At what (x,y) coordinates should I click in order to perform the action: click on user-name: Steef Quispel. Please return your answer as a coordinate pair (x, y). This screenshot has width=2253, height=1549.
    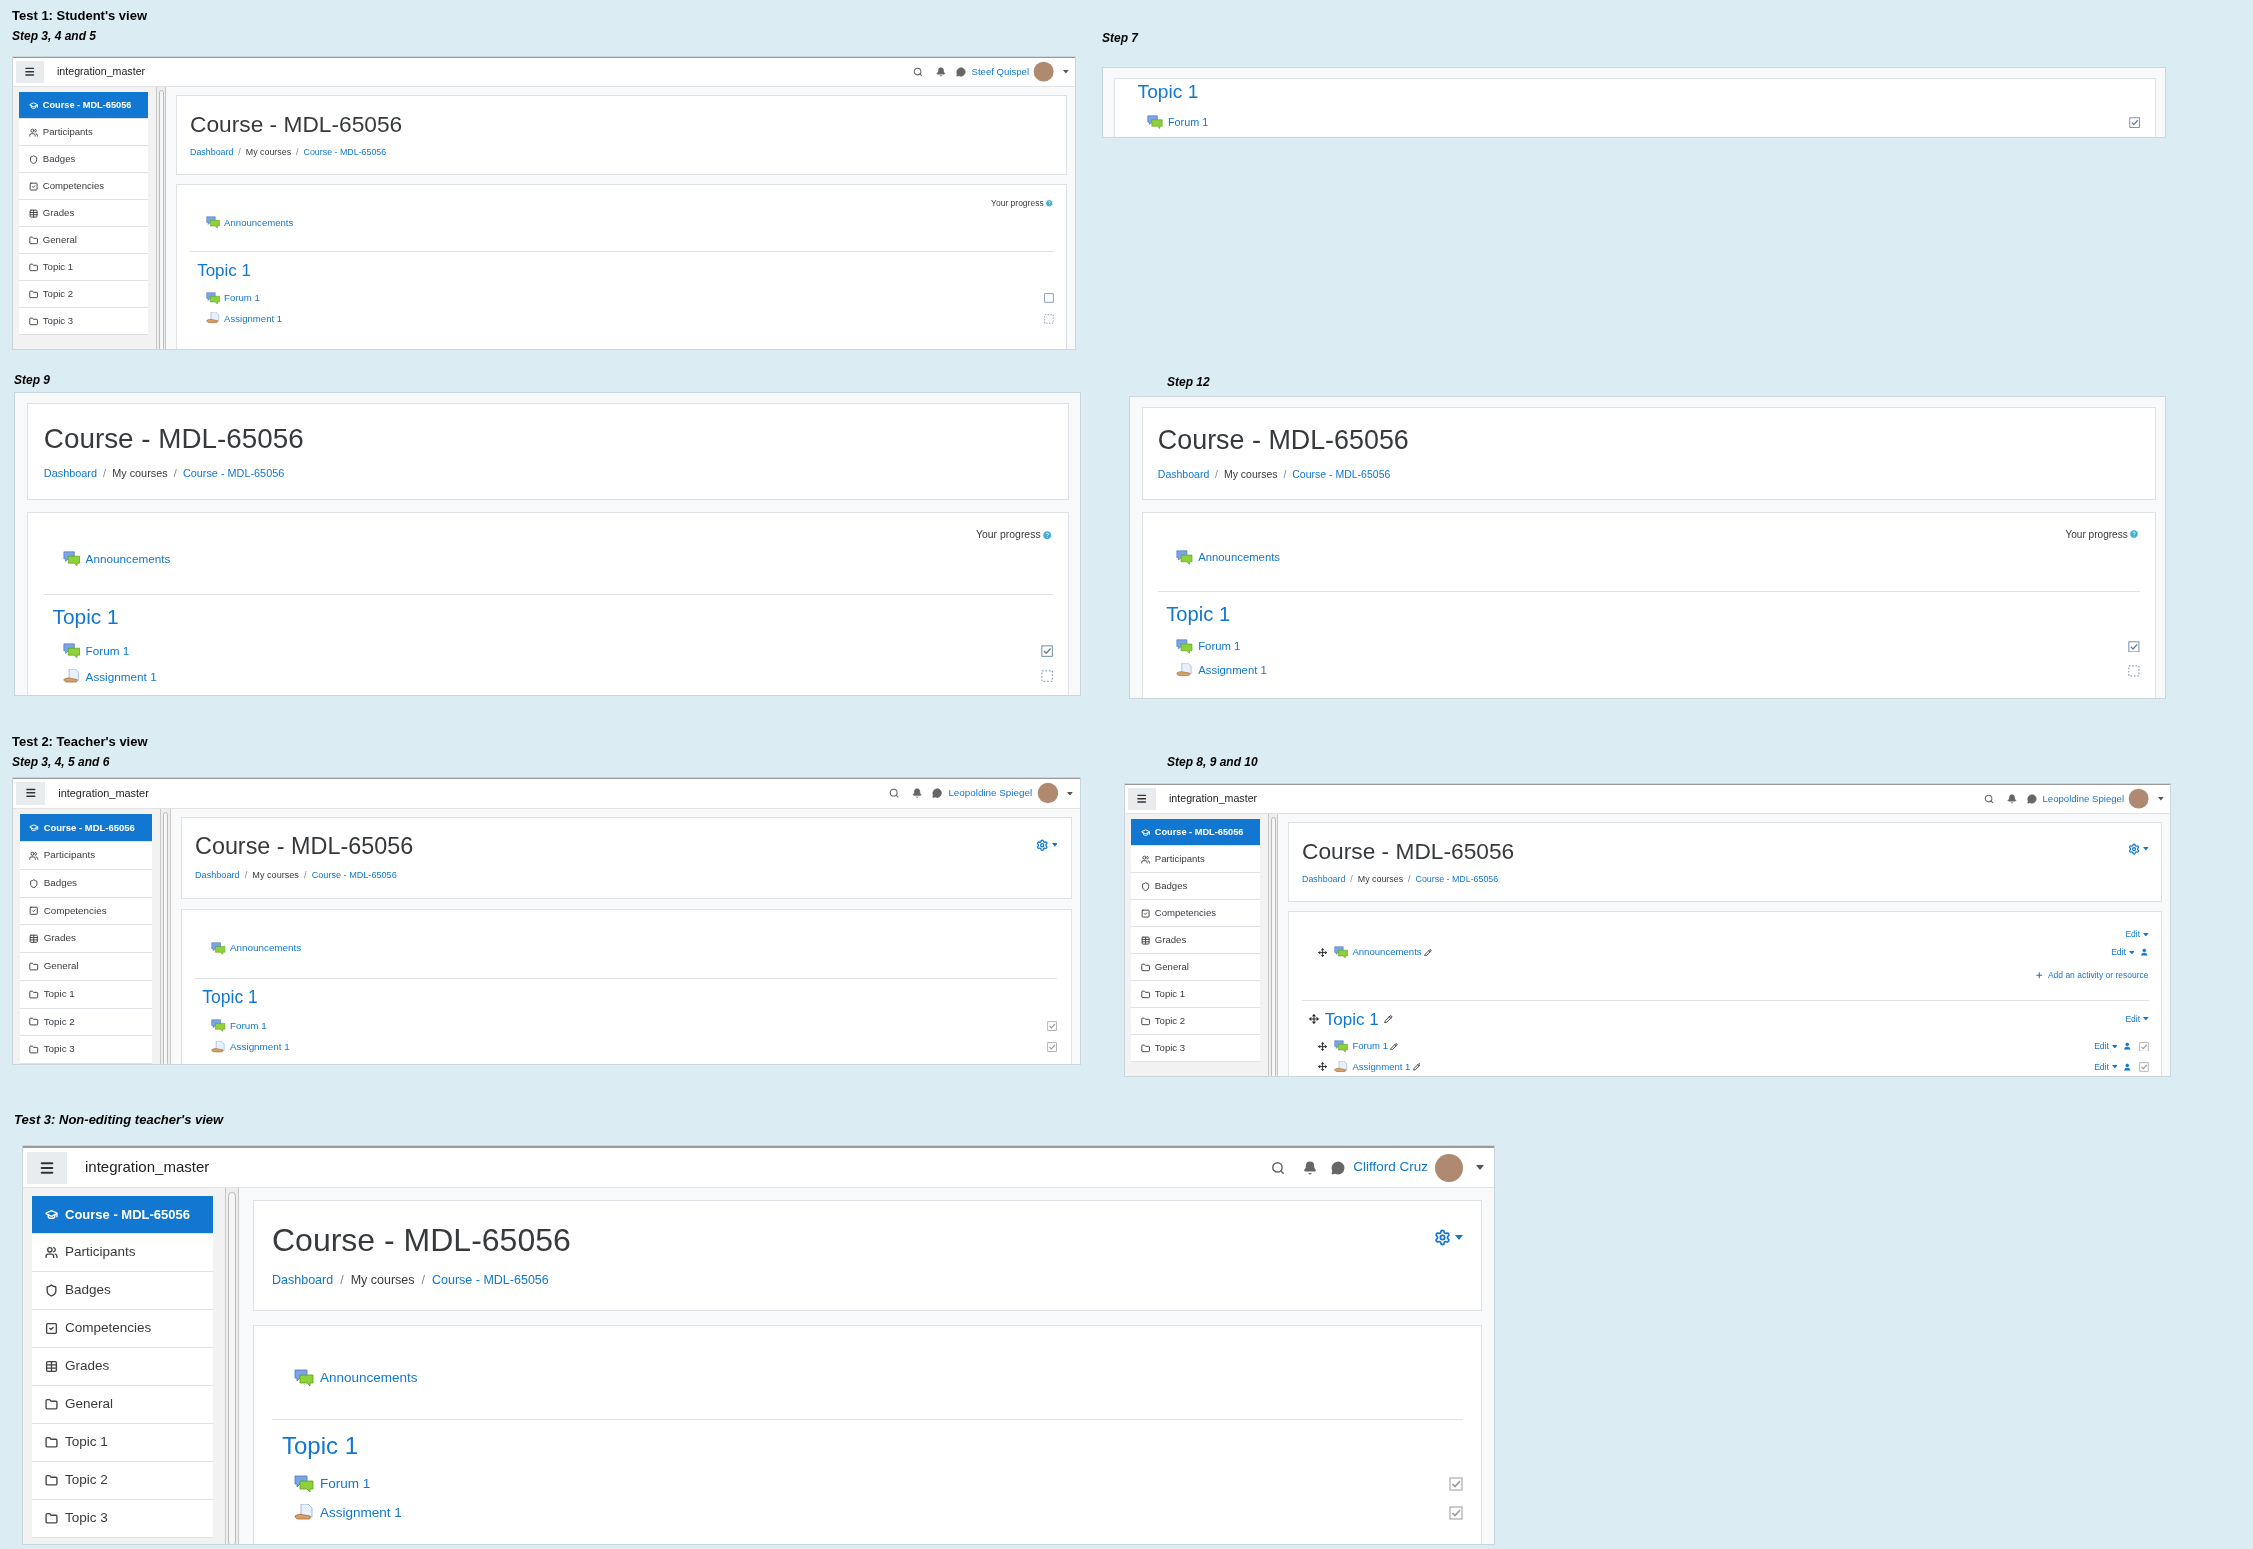
    Looking at the image, I should click on (1000, 72).